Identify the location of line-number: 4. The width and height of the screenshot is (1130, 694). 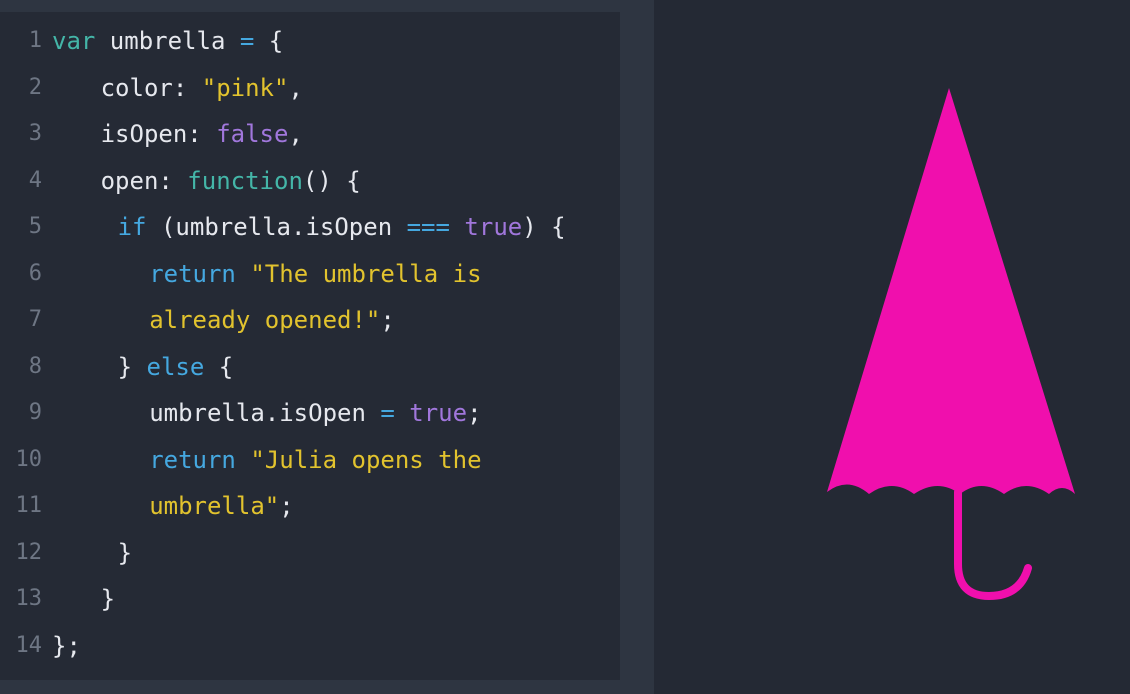
(35, 180).